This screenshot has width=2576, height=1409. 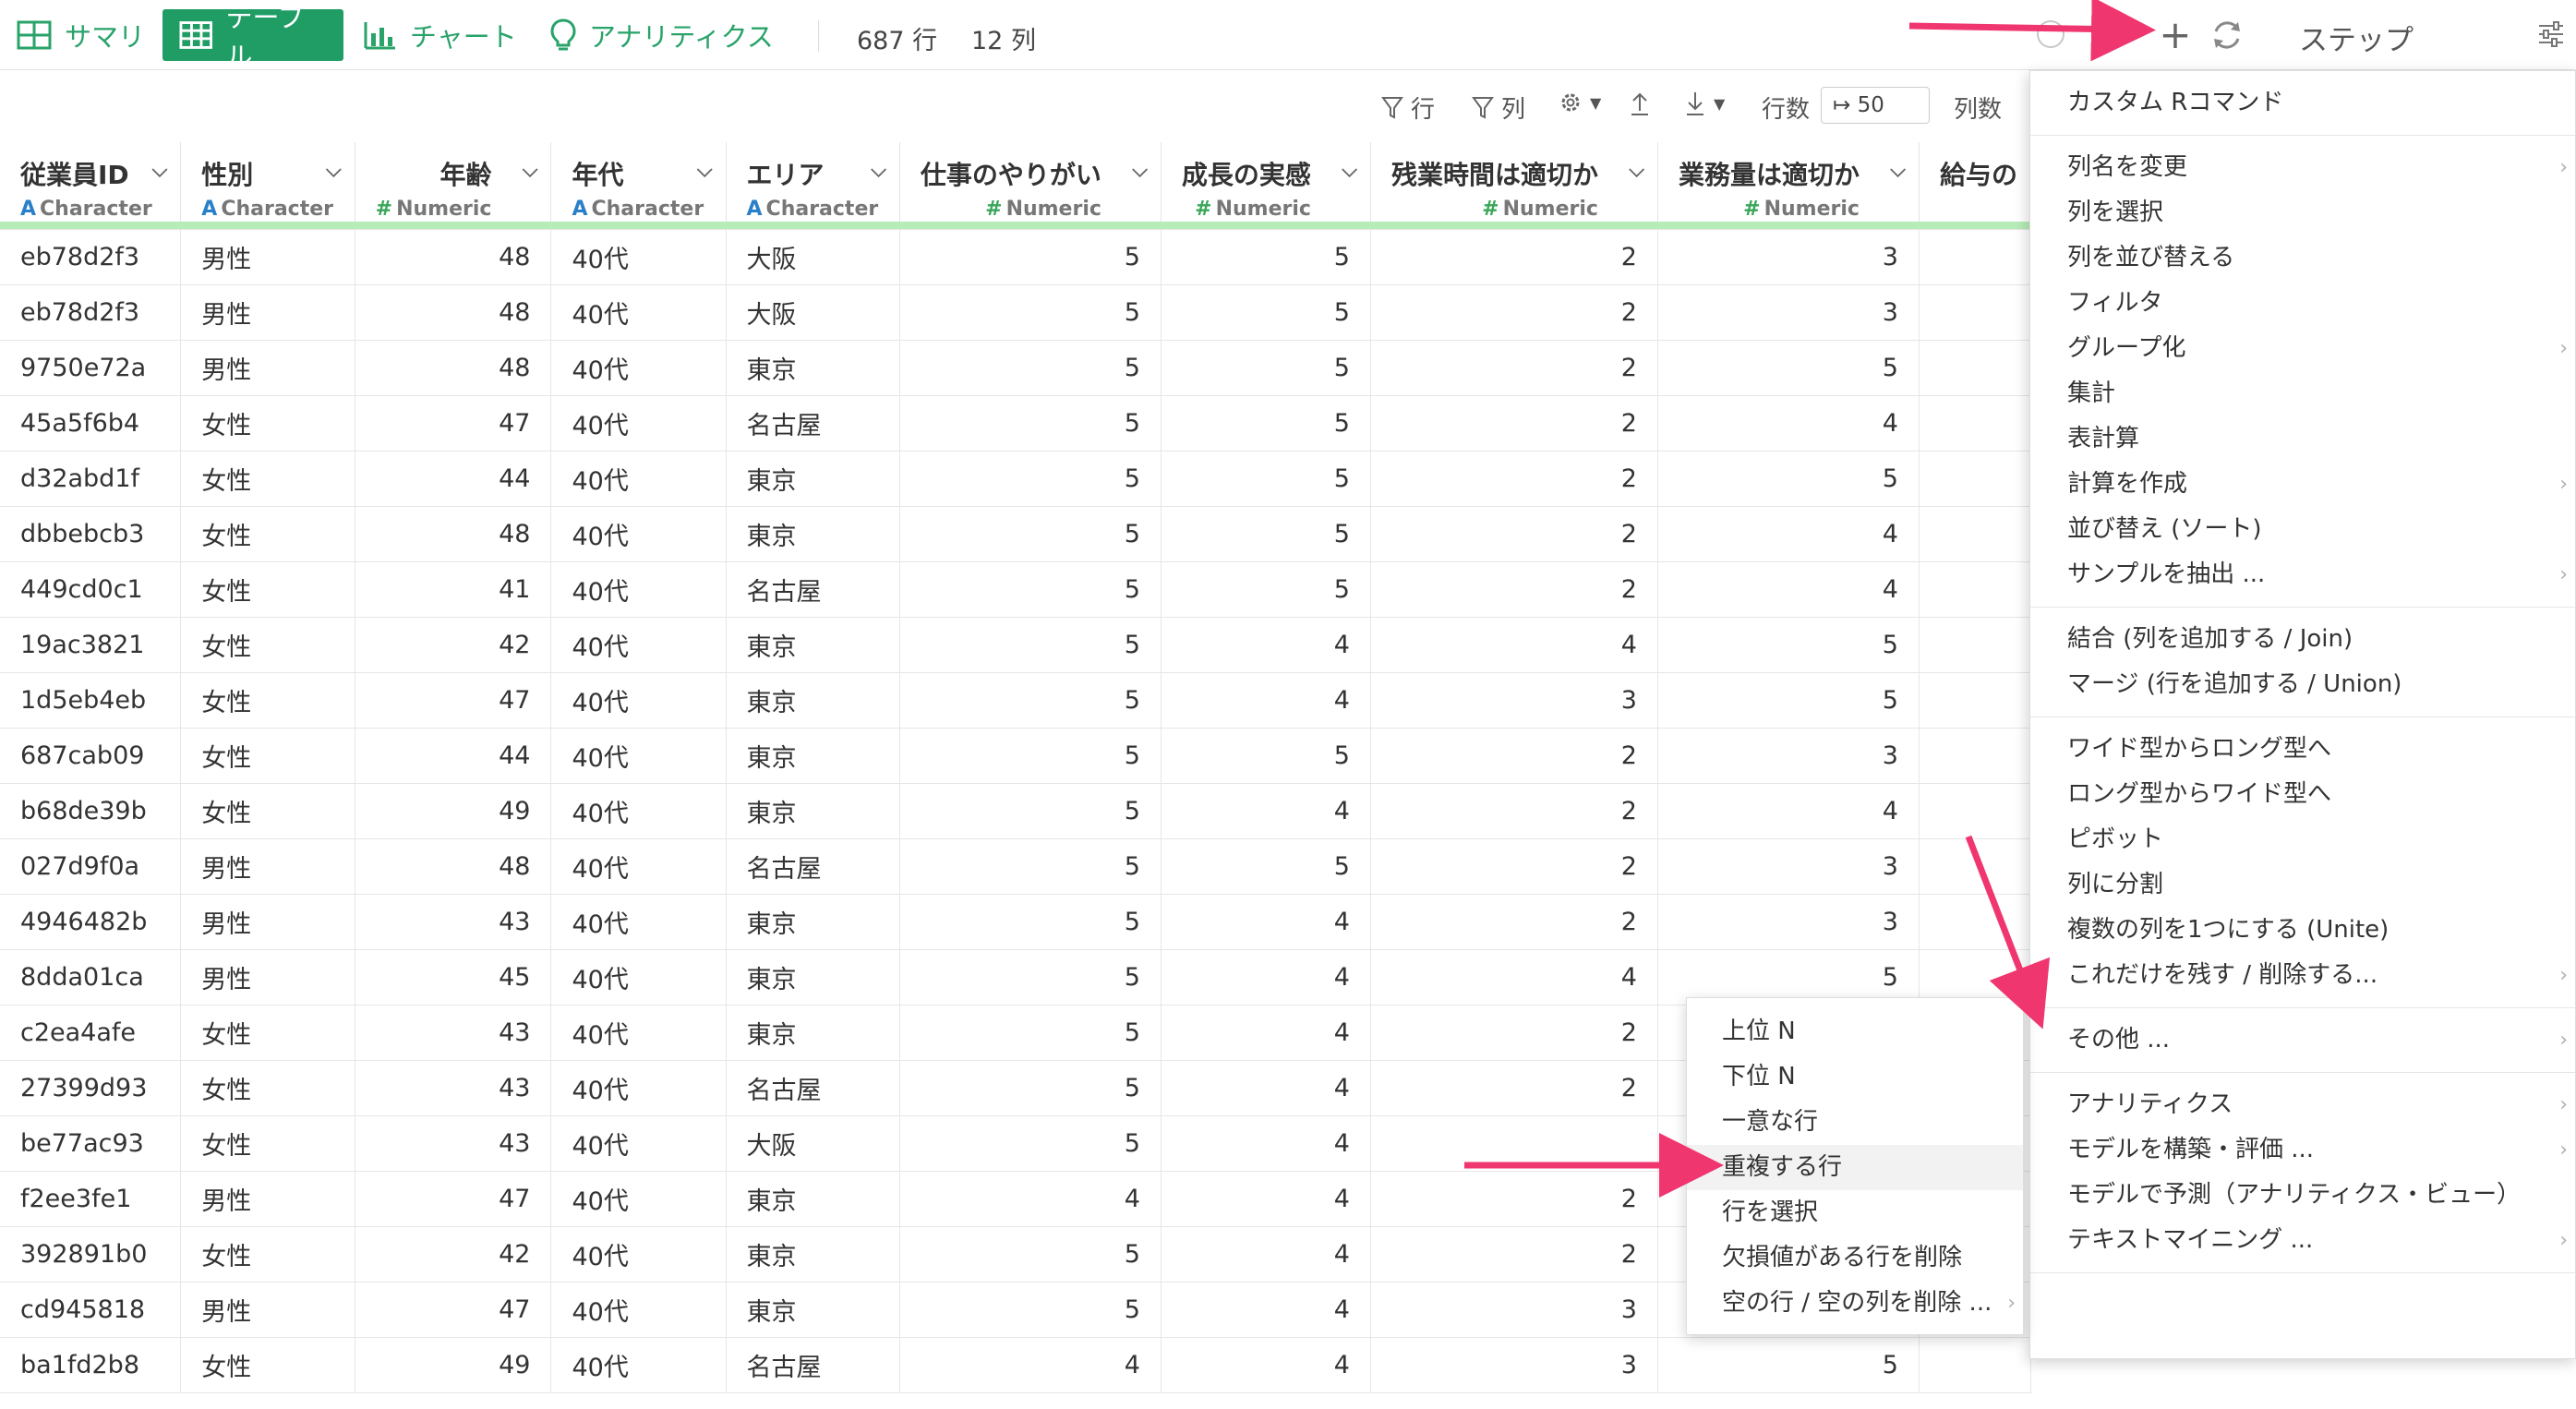 I want to click on submenu-item: 一意な行, so click(x=1855, y=1122).